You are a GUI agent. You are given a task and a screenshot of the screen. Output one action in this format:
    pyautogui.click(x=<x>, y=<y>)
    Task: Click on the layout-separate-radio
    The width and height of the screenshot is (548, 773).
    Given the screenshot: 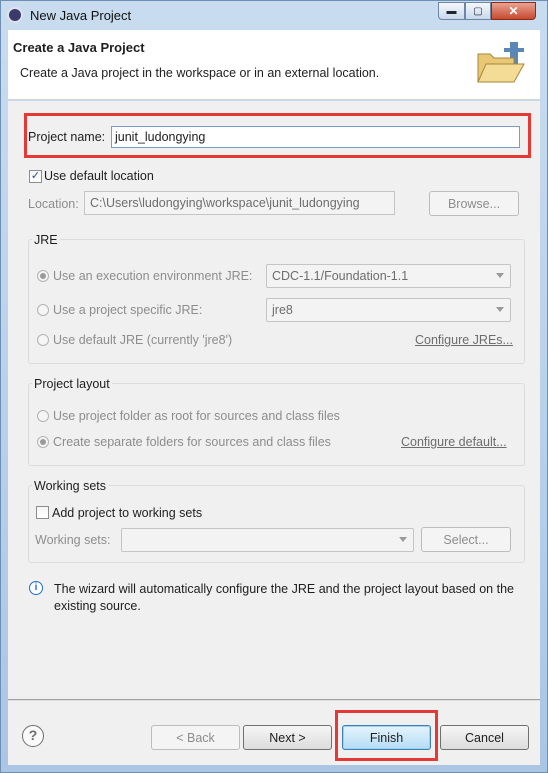 What is the action you would take?
    pyautogui.click(x=43, y=442)
    